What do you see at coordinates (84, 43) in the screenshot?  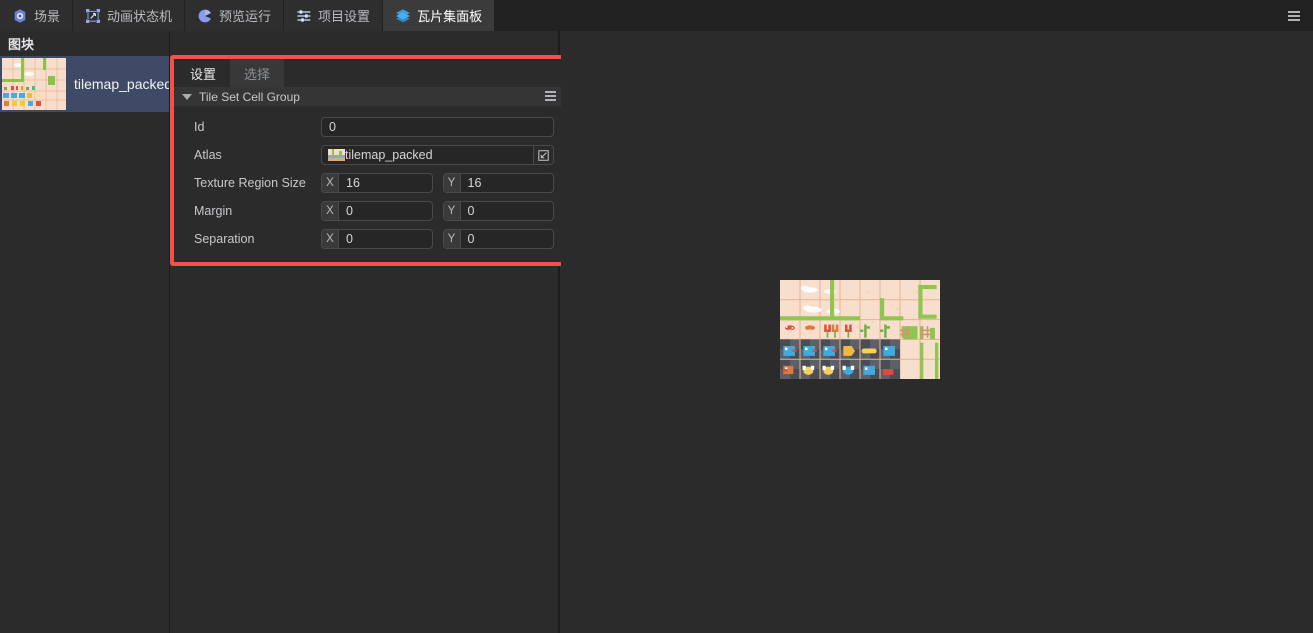 I see `left-panel-header: 图块` at bounding box center [84, 43].